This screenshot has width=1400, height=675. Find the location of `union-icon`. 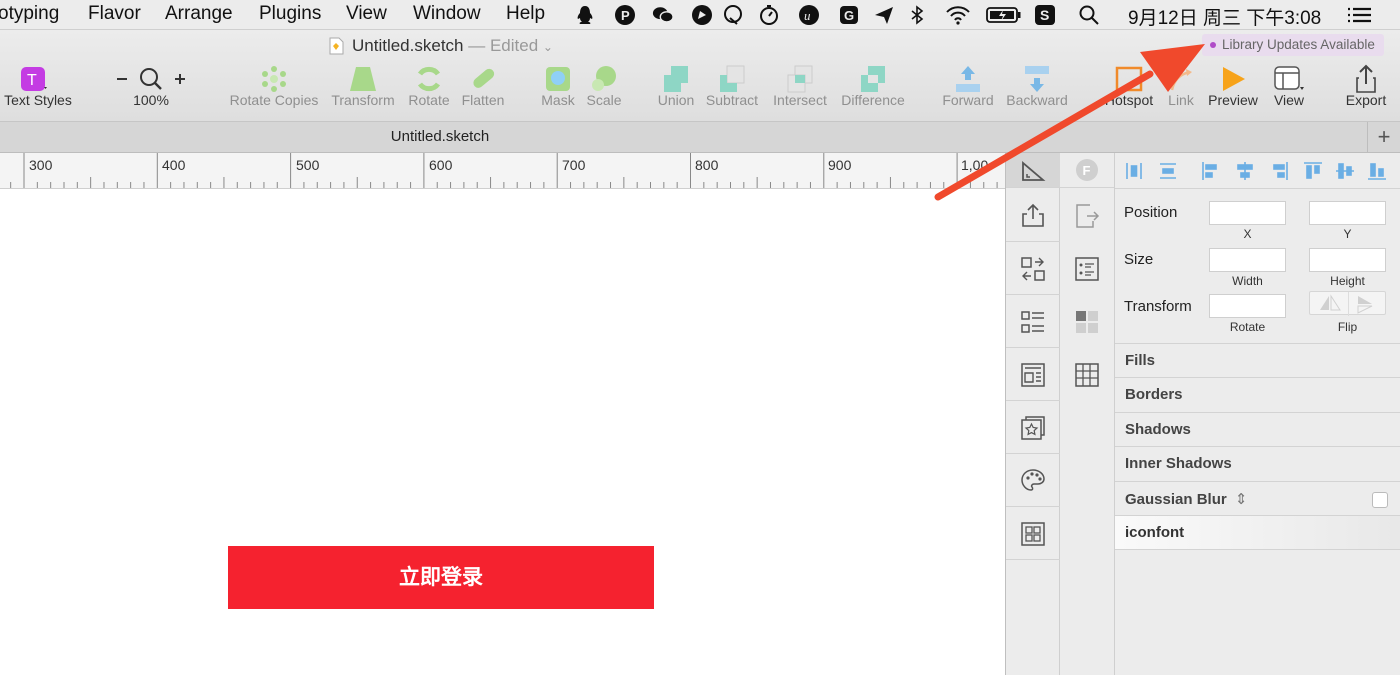

union-icon is located at coordinates (676, 79).